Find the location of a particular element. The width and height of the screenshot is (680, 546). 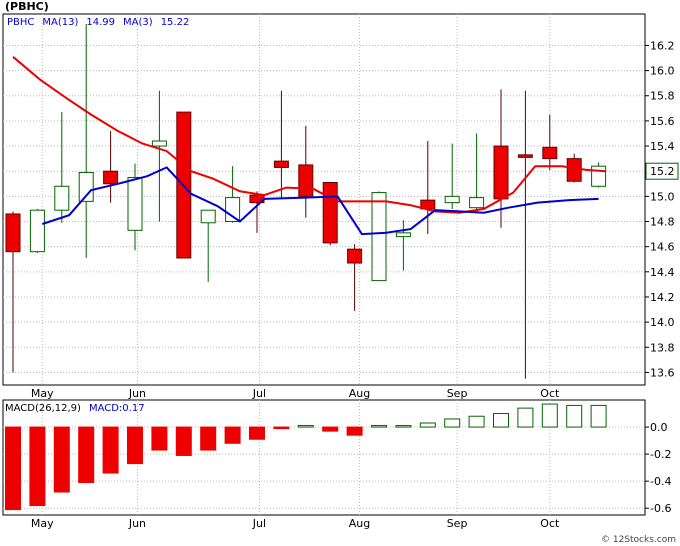

price-y-tick-label: 14.4 is located at coordinates (662, 272).